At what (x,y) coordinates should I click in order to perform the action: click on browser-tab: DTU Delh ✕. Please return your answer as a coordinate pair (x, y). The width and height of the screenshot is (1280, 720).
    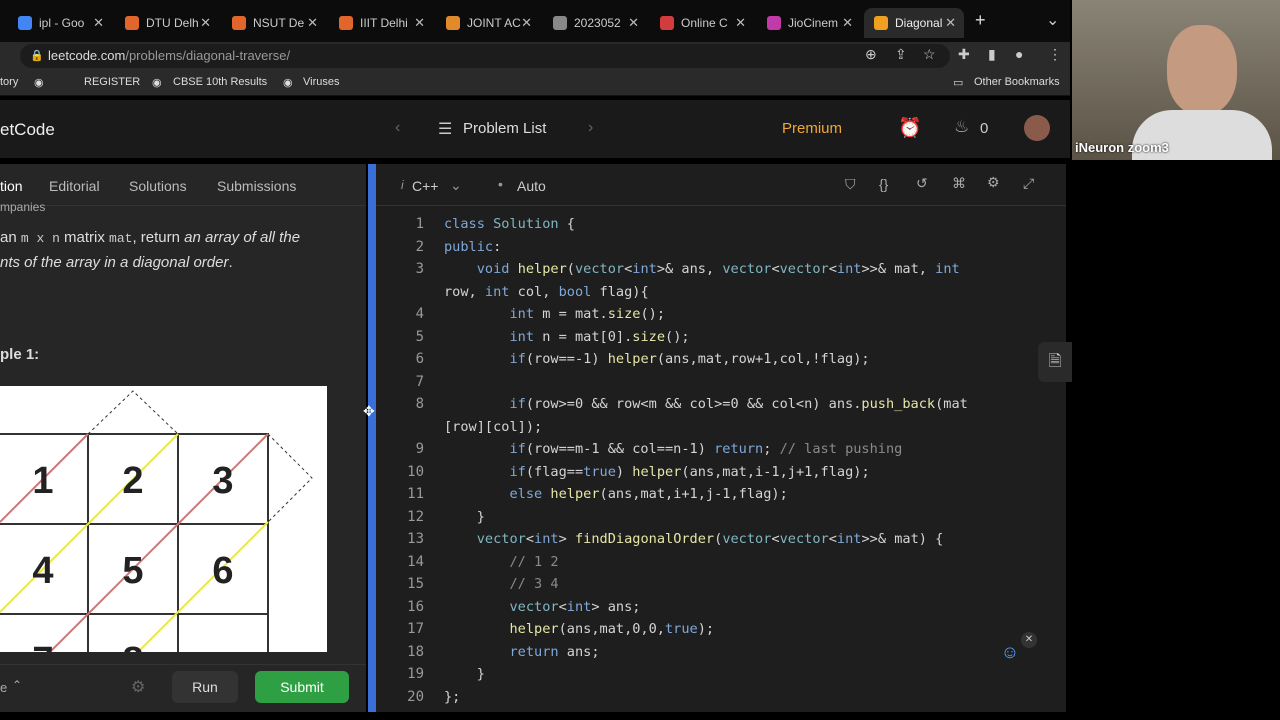
    Looking at the image, I should click on (167, 23).